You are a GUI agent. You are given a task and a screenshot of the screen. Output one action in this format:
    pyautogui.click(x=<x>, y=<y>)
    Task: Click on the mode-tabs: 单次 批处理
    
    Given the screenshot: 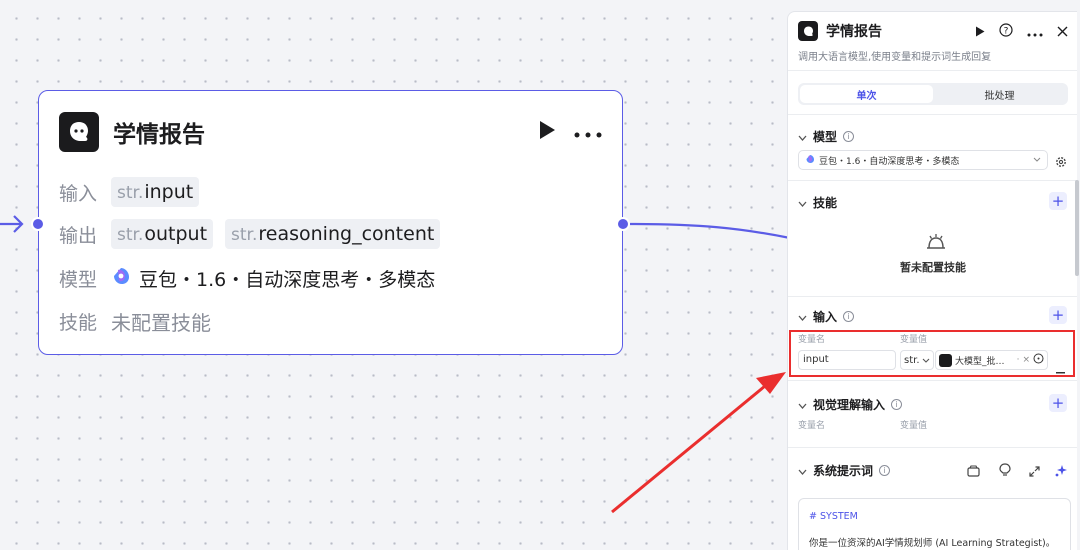 What is the action you would take?
    pyautogui.click(x=933, y=94)
    